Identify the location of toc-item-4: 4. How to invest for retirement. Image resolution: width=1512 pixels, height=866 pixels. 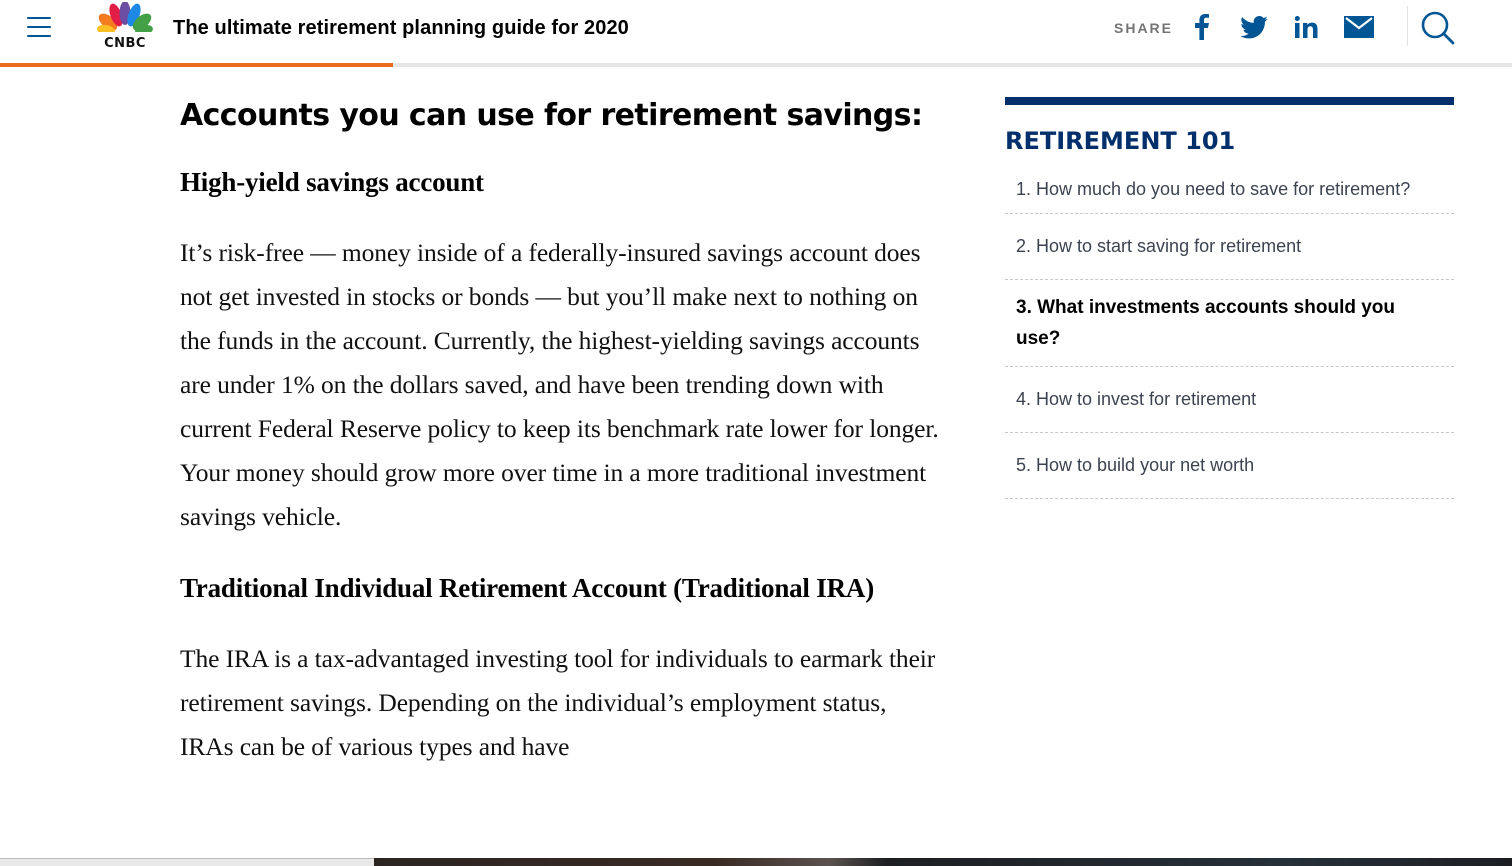
(1229, 400).